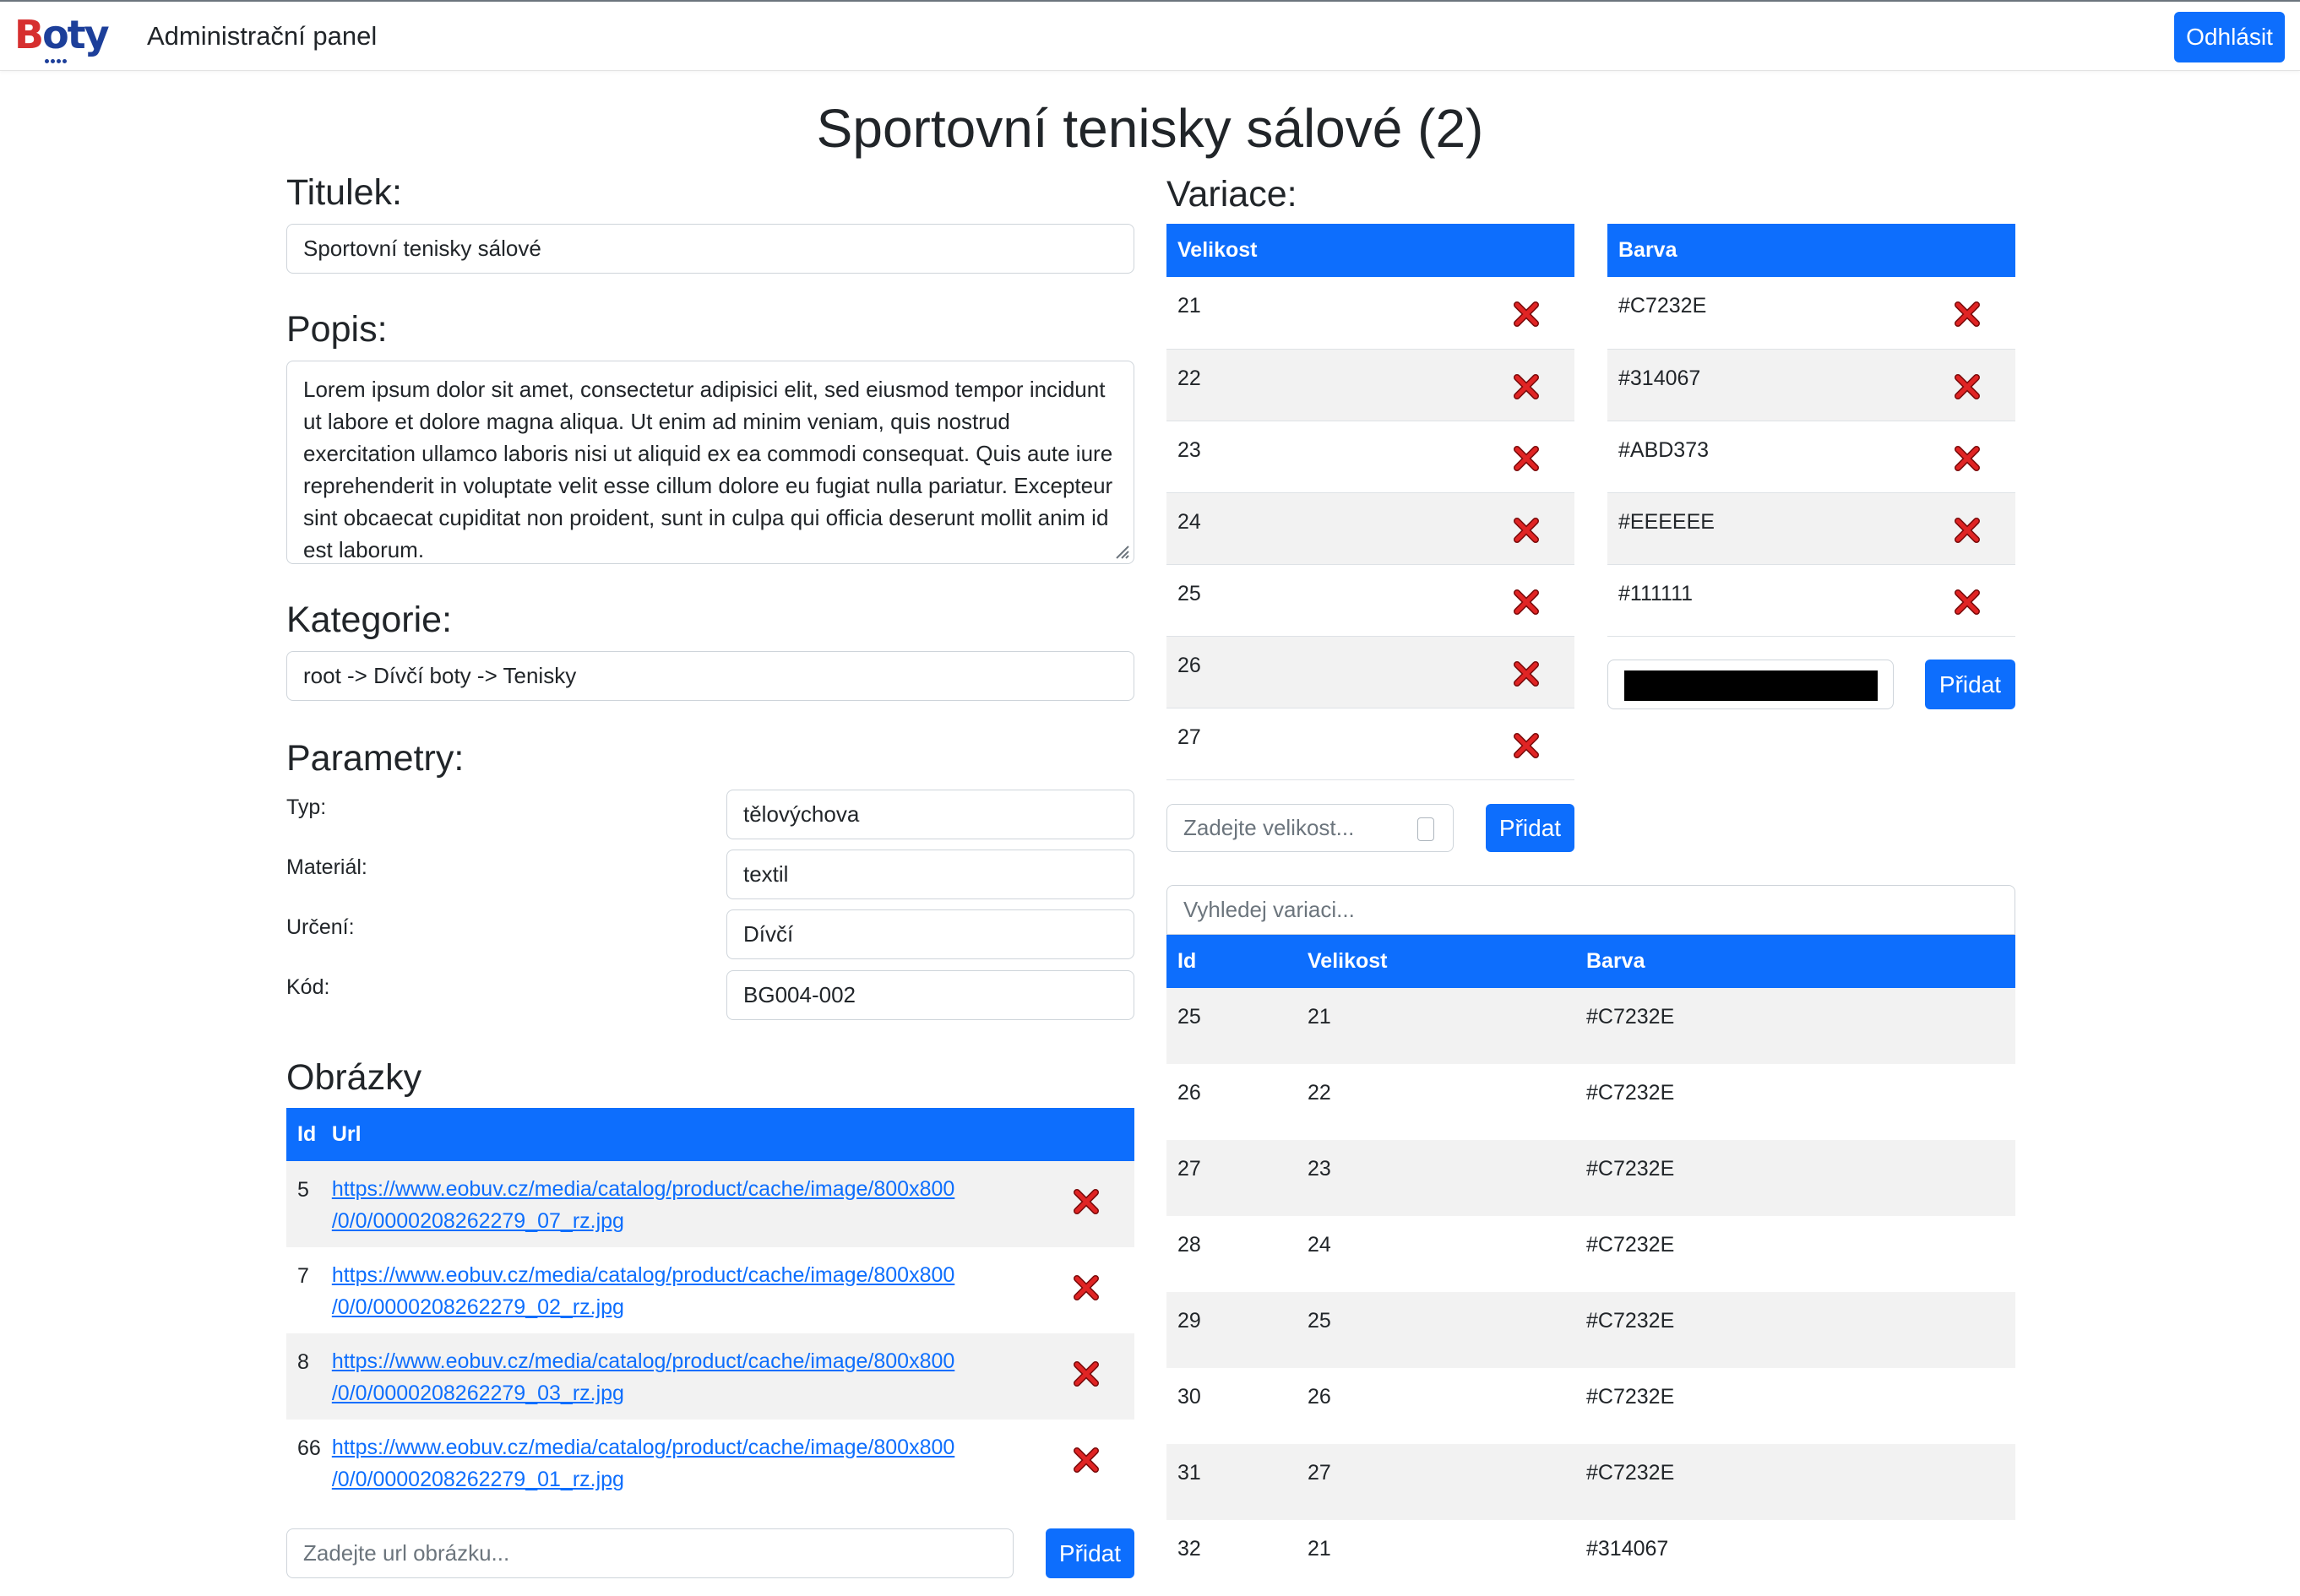 This screenshot has height=1596, width=2300. Describe the element at coordinates (1590, 1102) in the screenshot. I see `variation-row: 26 22 #C7232E` at that location.